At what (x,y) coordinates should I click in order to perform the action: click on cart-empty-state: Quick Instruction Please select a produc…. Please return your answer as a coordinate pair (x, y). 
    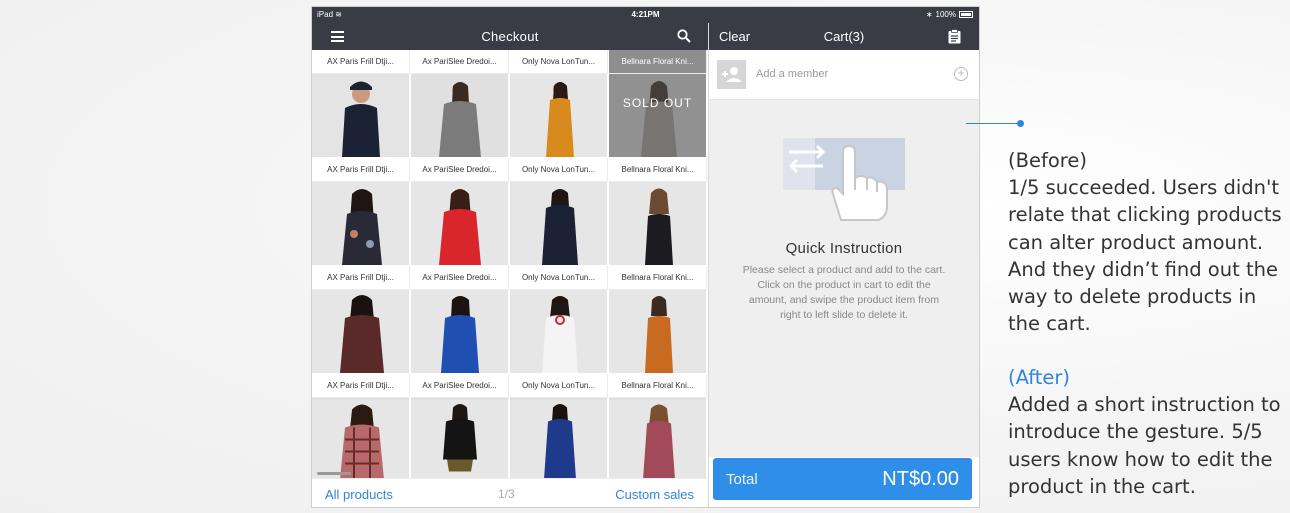
    Looking at the image, I should click on (844, 278).